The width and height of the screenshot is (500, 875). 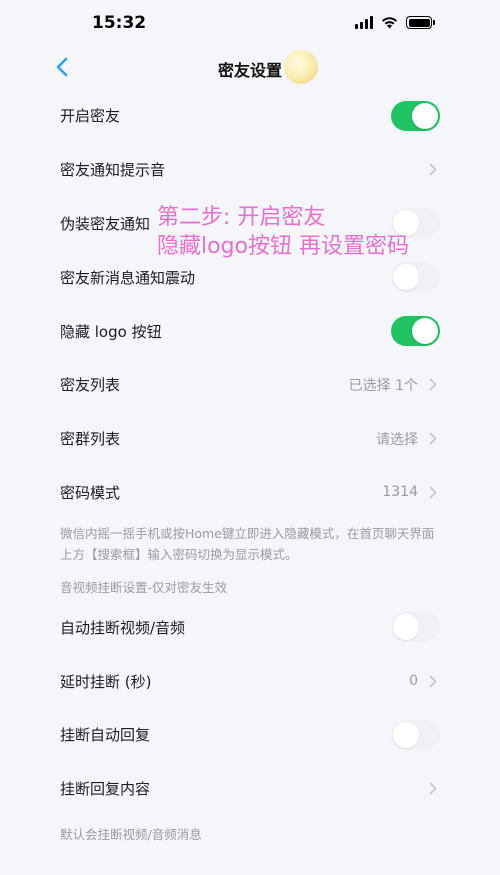 What do you see at coordinates (111, 331) in the screenshot?
I see `settings-row-label: 隐藏 logo 按钮` at bounding box center [111, 331].